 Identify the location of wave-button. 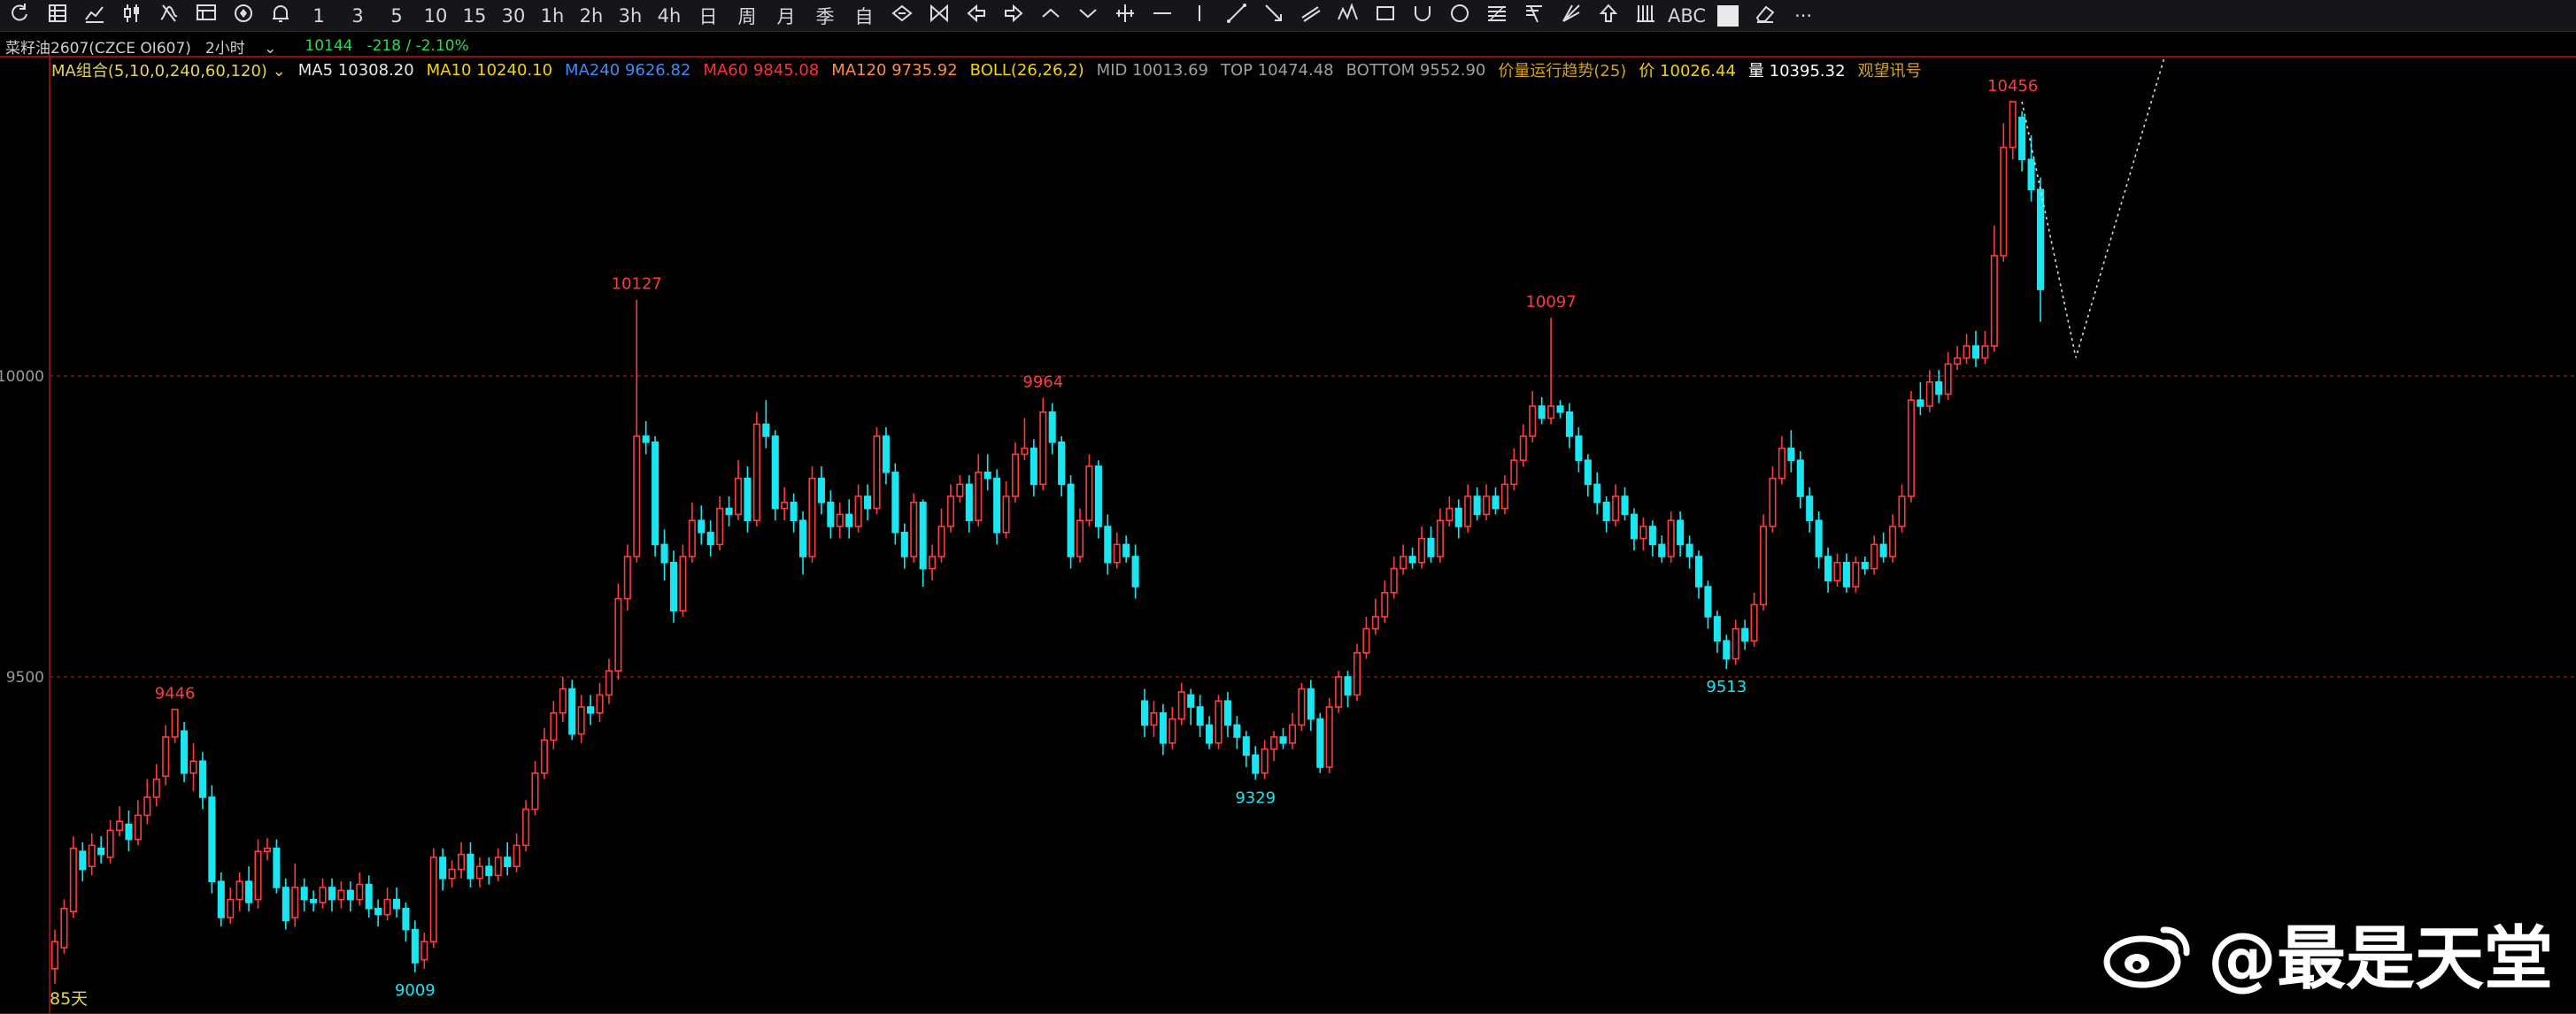
(1348, 16).